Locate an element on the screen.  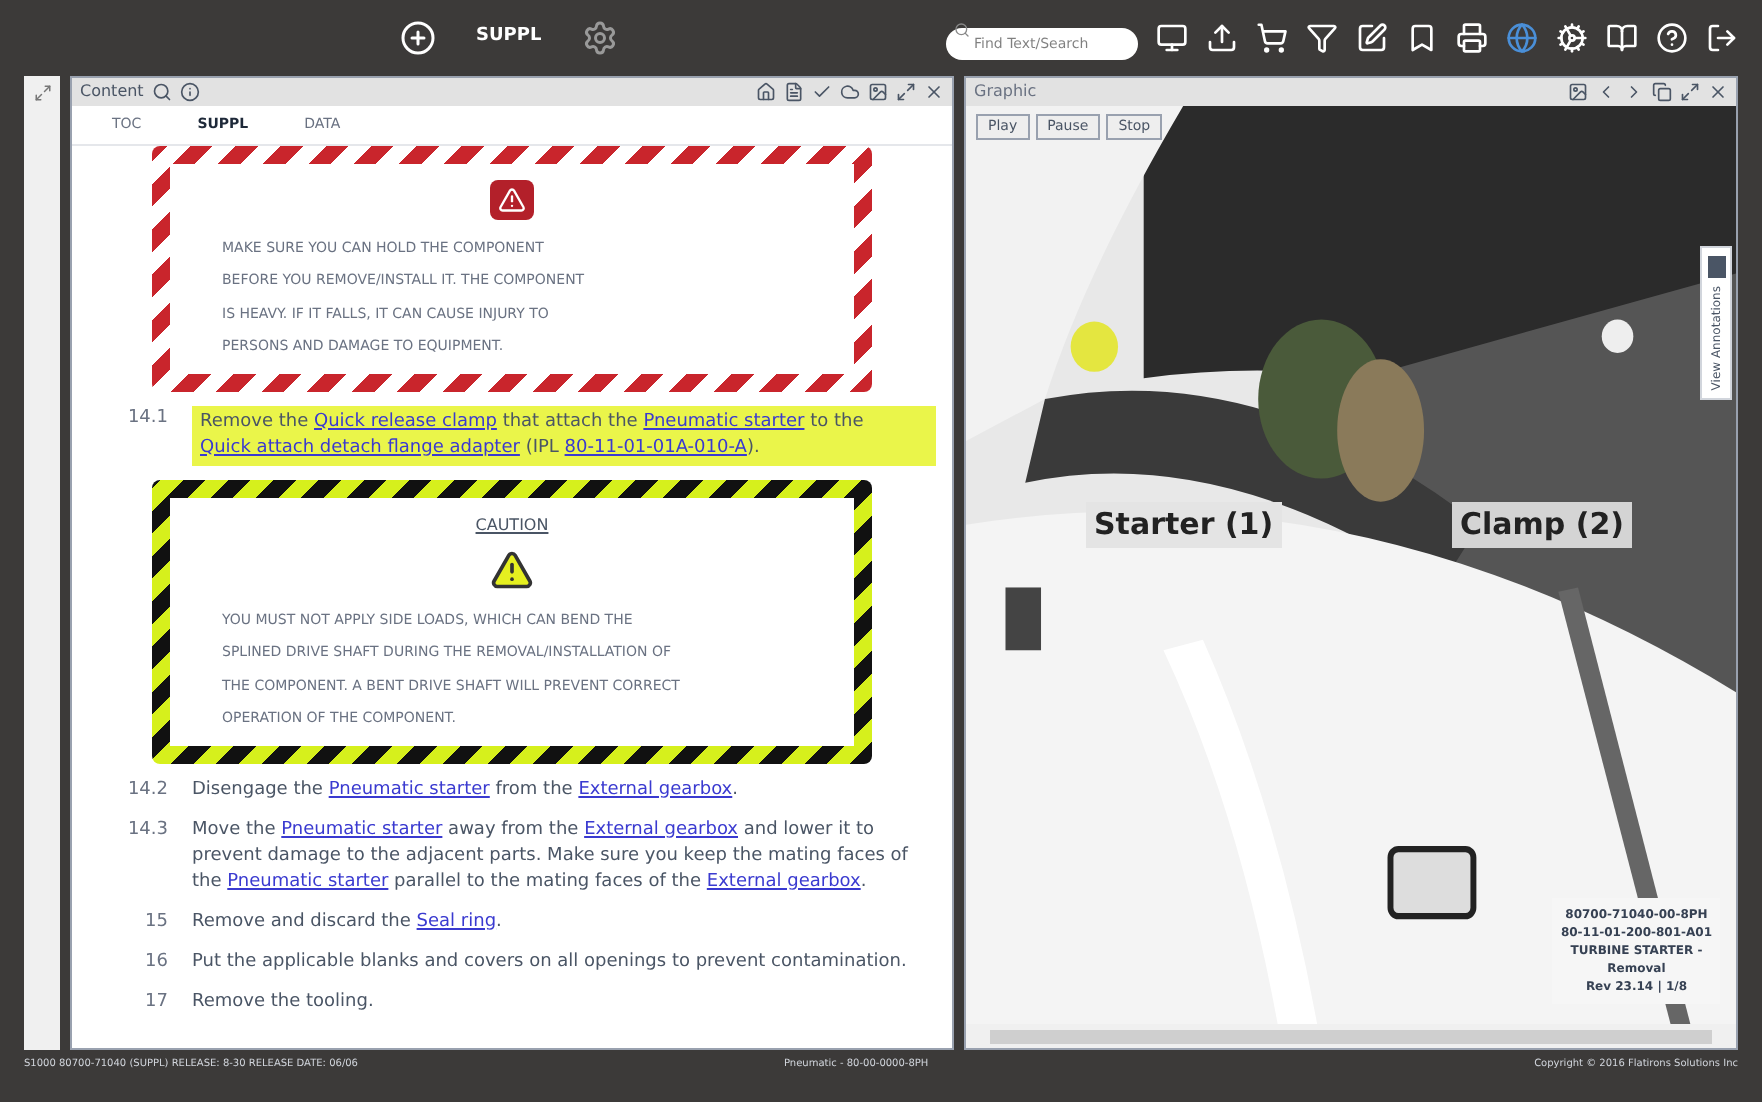
step-text: Put the applicable blanks and covers on all openings to prevent contamination. is located at coordinates (549, 962).